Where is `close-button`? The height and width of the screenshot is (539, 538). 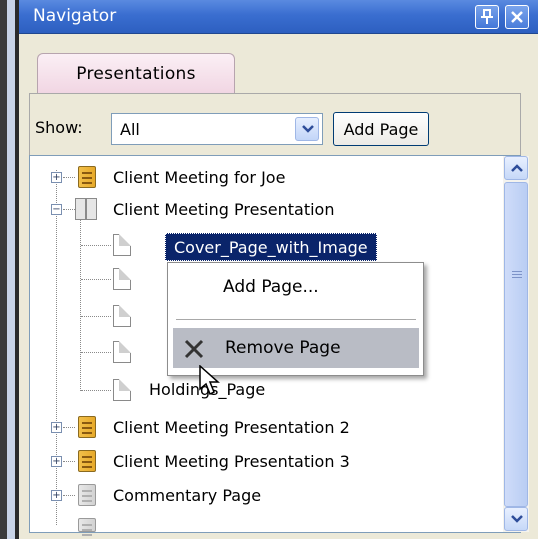 close-button is located at coordinates (517, 17).